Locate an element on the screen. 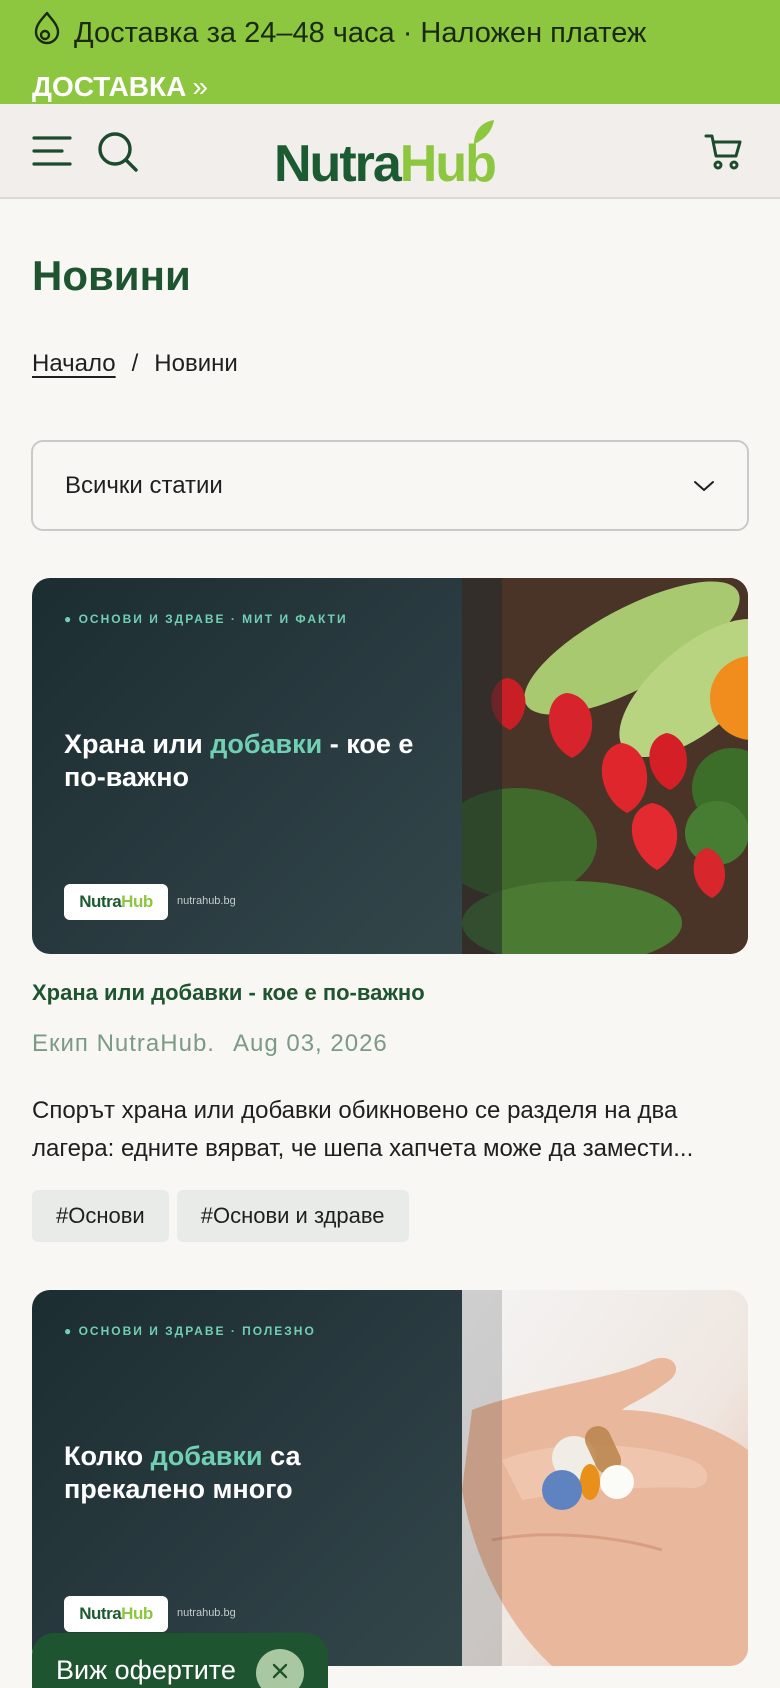 The width and height of the screenshot is (780, 1688). post-title-link: Храна или добавки - кое е по-важно is located at coordinates (228, 993).